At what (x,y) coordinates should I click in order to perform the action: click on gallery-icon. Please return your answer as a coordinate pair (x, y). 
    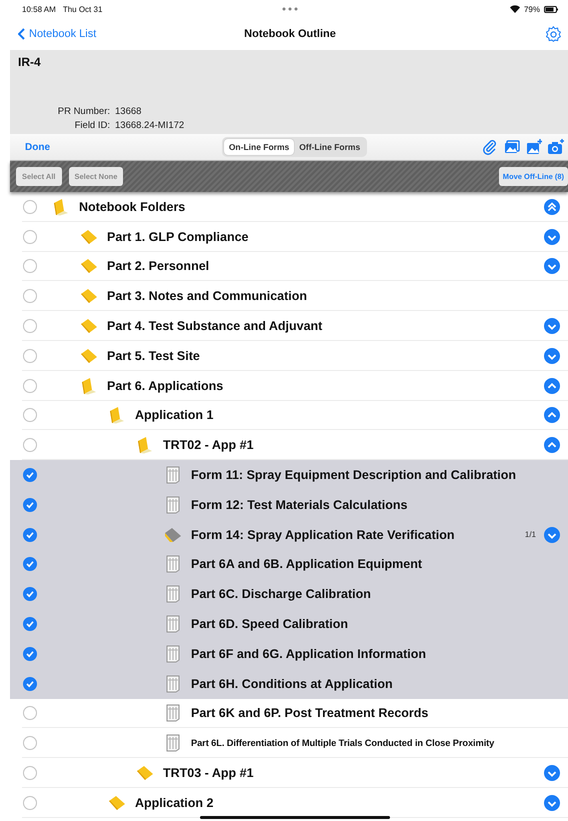
    Looking at the image, I should click on (512, 147).